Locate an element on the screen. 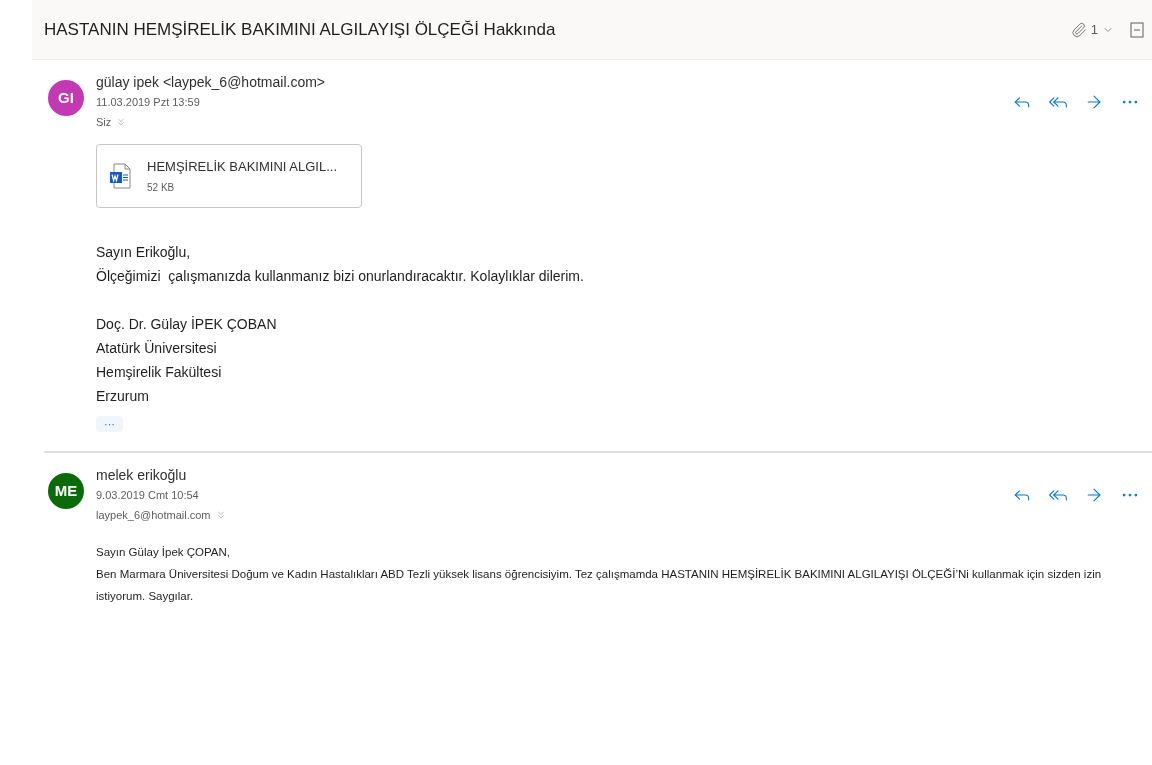 The width and height of the screenshot is (1152, 765). attachment-size: 52 KB is located at coordinates (161, 188).